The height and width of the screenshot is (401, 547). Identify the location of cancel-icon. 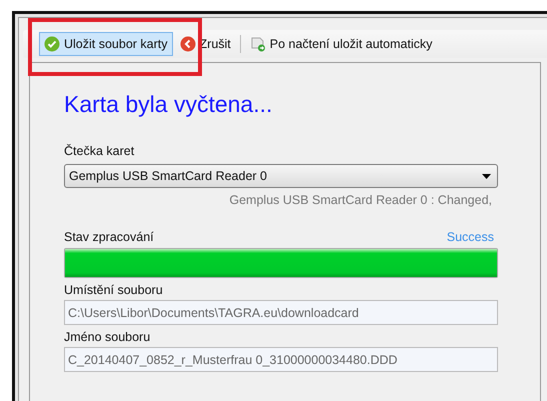
(188, 44).